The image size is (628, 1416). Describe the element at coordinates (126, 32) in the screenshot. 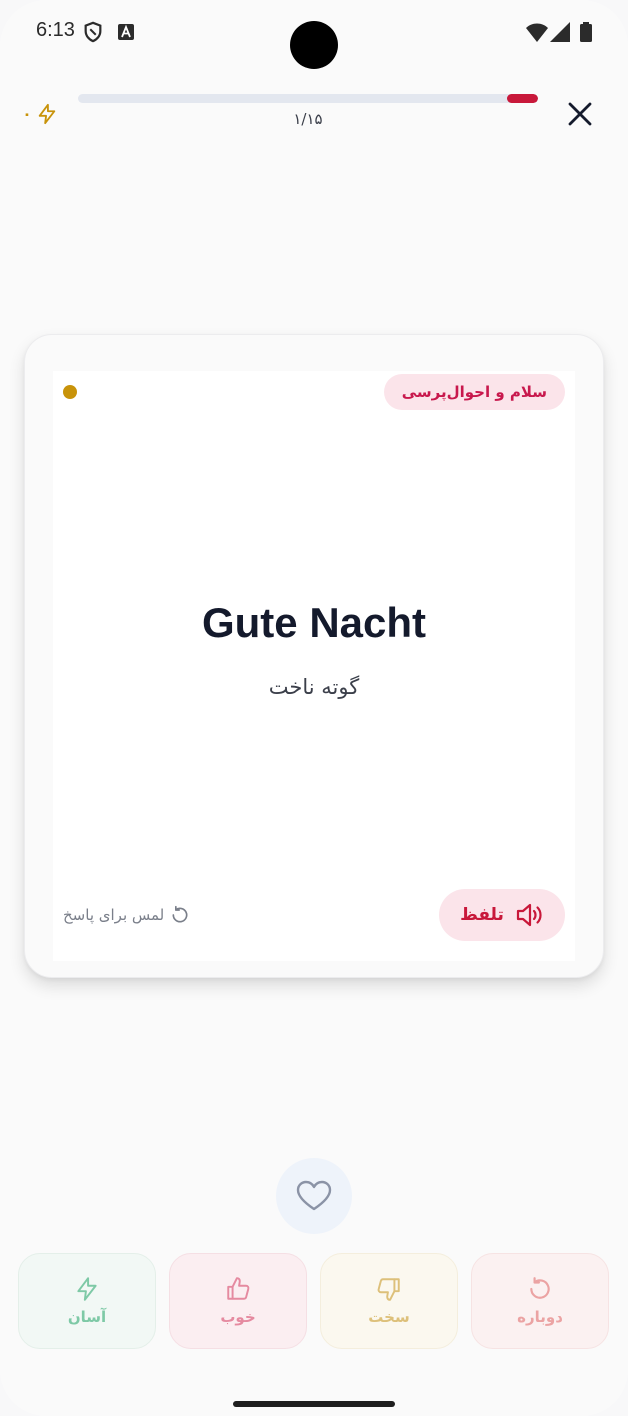

I see `text-a-icon` at that location.